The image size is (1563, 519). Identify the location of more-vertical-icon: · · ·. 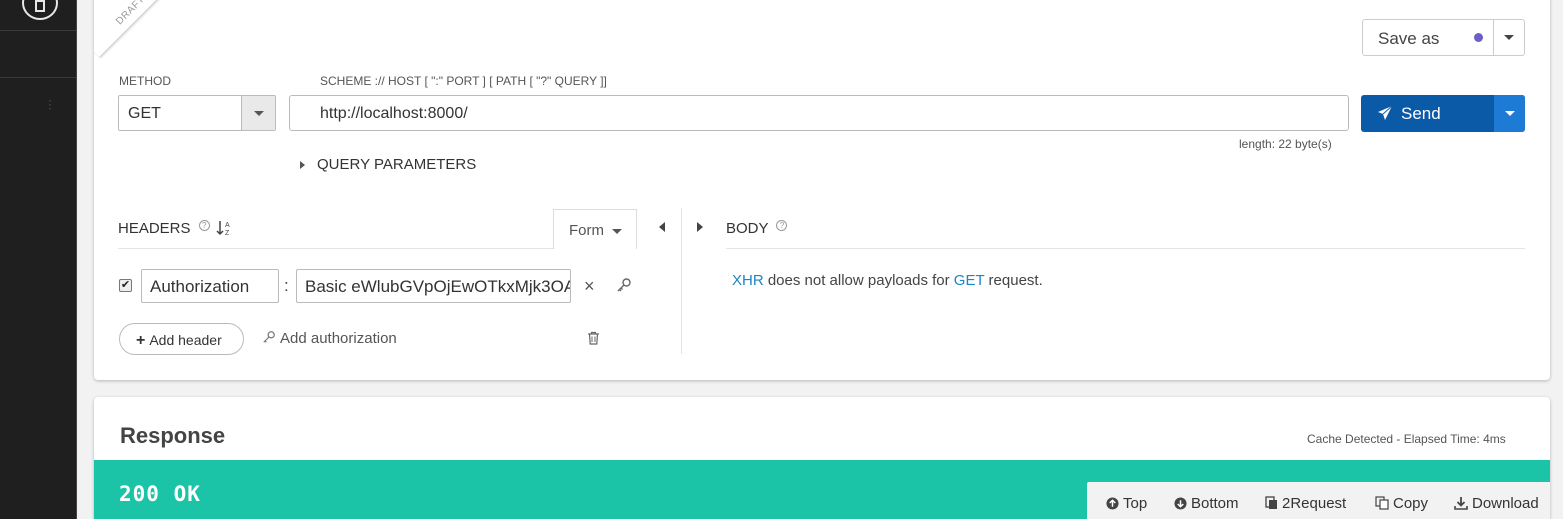
(50, 104).